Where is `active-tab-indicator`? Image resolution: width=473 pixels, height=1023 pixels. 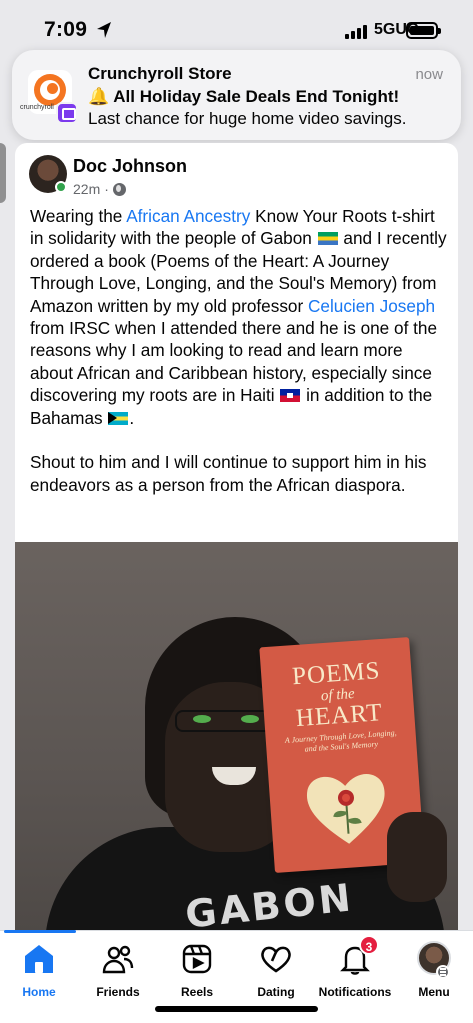 active-tab-indicator is located at coordinates (40, 931).